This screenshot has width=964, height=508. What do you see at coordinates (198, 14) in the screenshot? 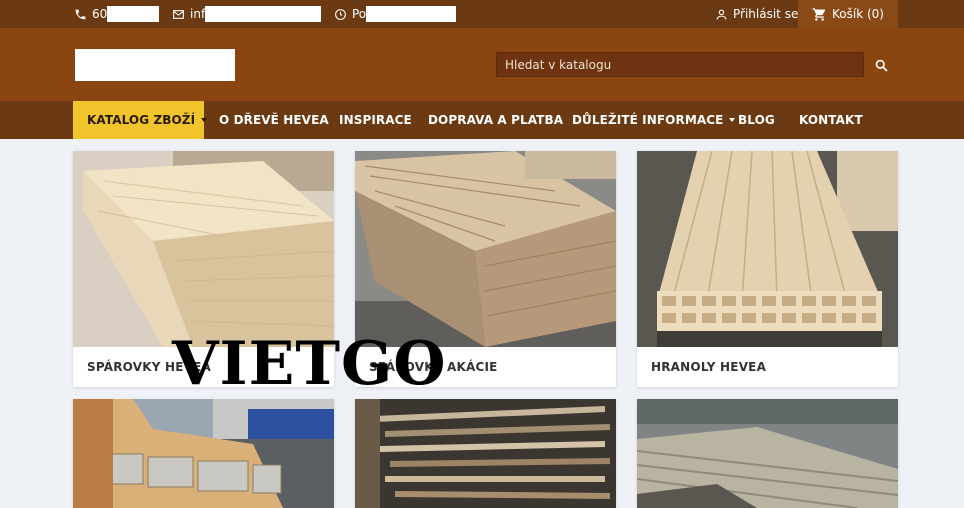
I see `email-text: inf` at bounding box center [198, 14].